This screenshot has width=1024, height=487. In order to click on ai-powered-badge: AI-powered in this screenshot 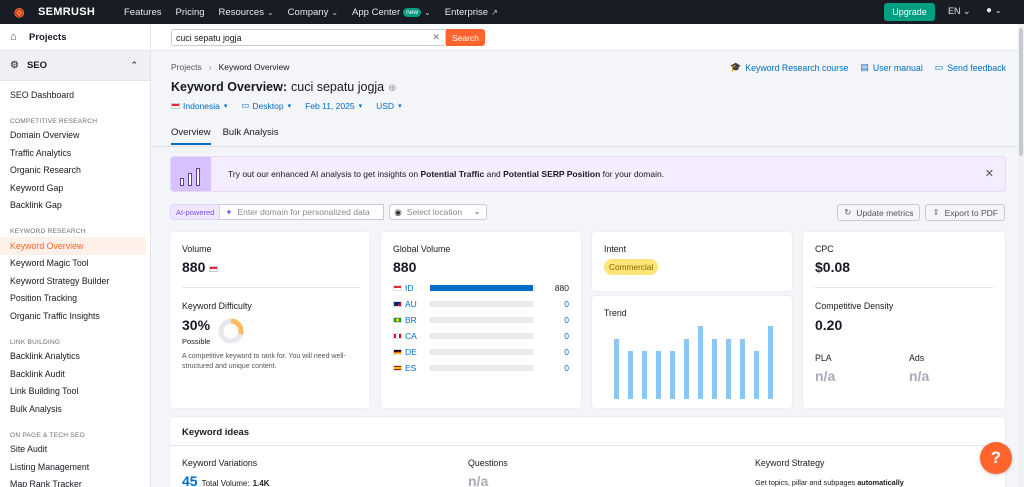, I will do `click(195, 212)`.